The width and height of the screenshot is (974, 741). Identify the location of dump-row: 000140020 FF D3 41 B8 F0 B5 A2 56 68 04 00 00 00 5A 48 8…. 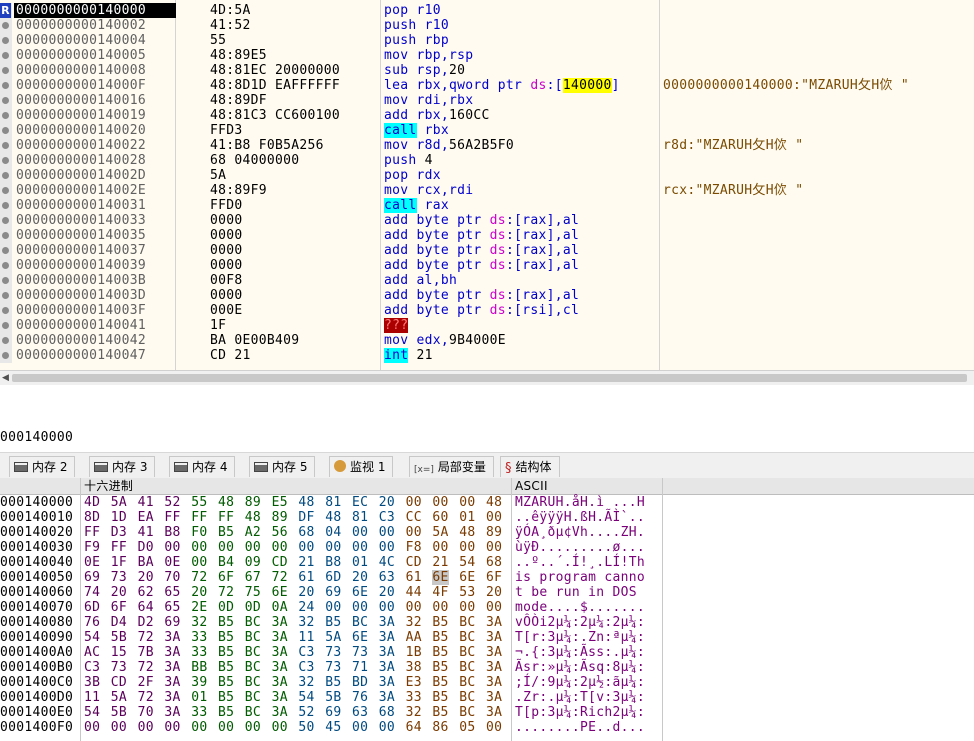
(487, 532).